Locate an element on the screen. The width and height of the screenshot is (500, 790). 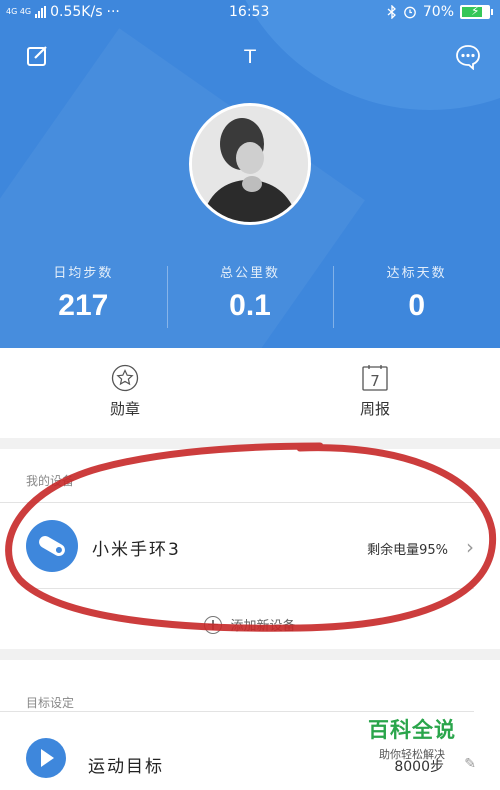
signal-icon is located at coordinates (41, 12).